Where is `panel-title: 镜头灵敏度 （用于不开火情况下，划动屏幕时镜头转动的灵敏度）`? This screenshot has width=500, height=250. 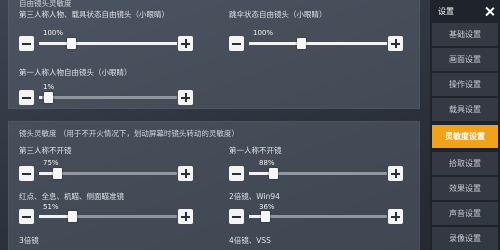 panel-title: 镜头灵敏度 （用于不开火情况下，划动屏幕时镜头转动的灵敏度） is located at coordinates (129, 133).